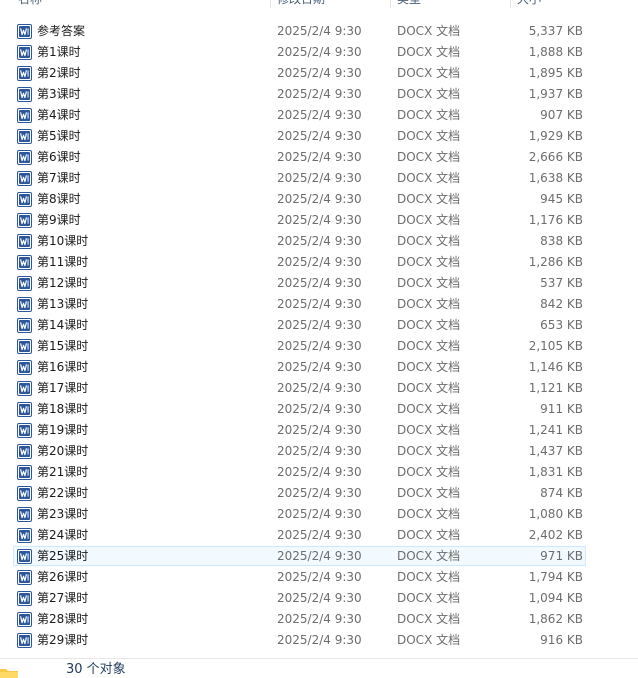 Image resolution: width=638 pixels, height=678 pixels. What do you see at coordinates (63, 514) in the screenshot?
I see `file-name: 第23课时` at bounding box center [63, 514].